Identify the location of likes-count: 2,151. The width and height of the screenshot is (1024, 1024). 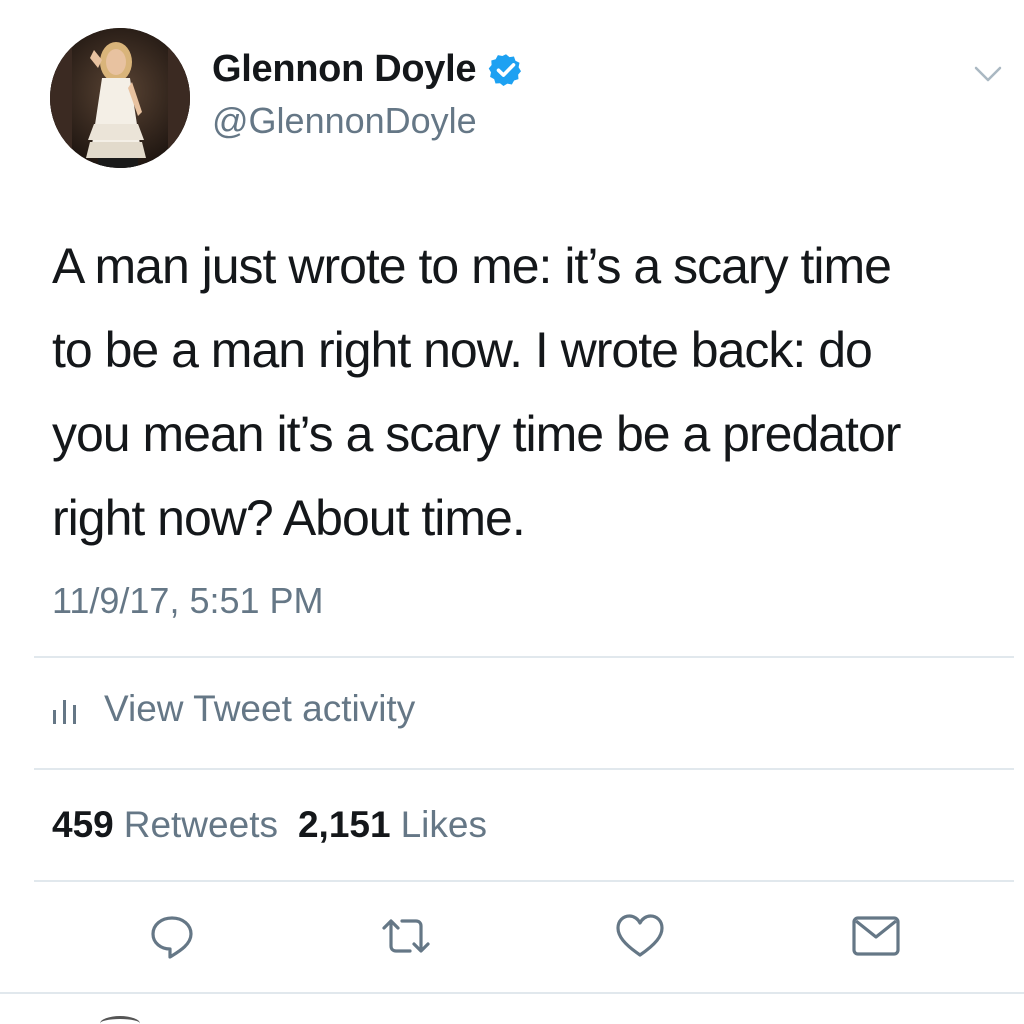
(344, 825).